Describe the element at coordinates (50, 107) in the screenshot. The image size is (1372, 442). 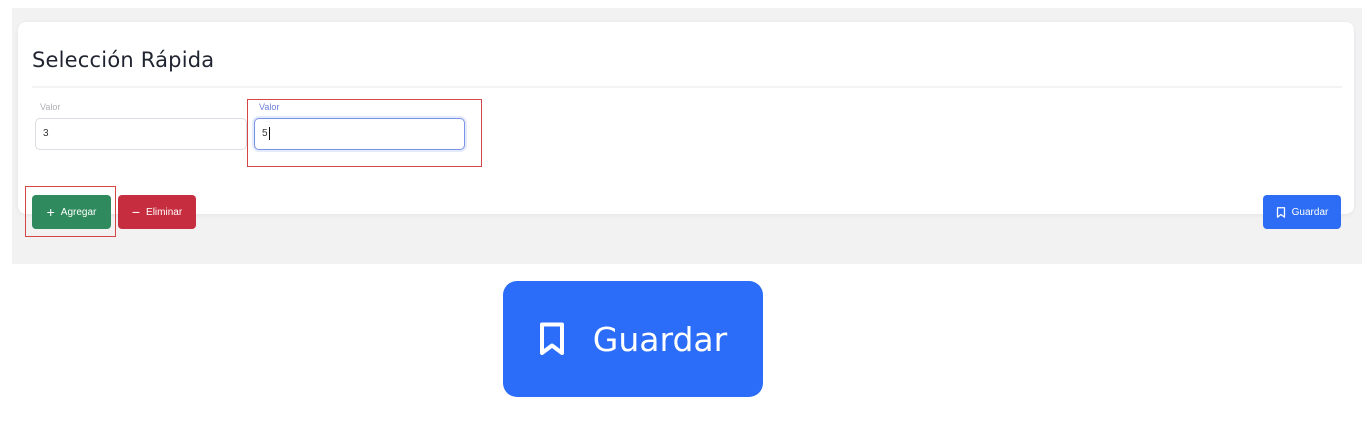
I see `value-field-label-1: Valor` at that location.